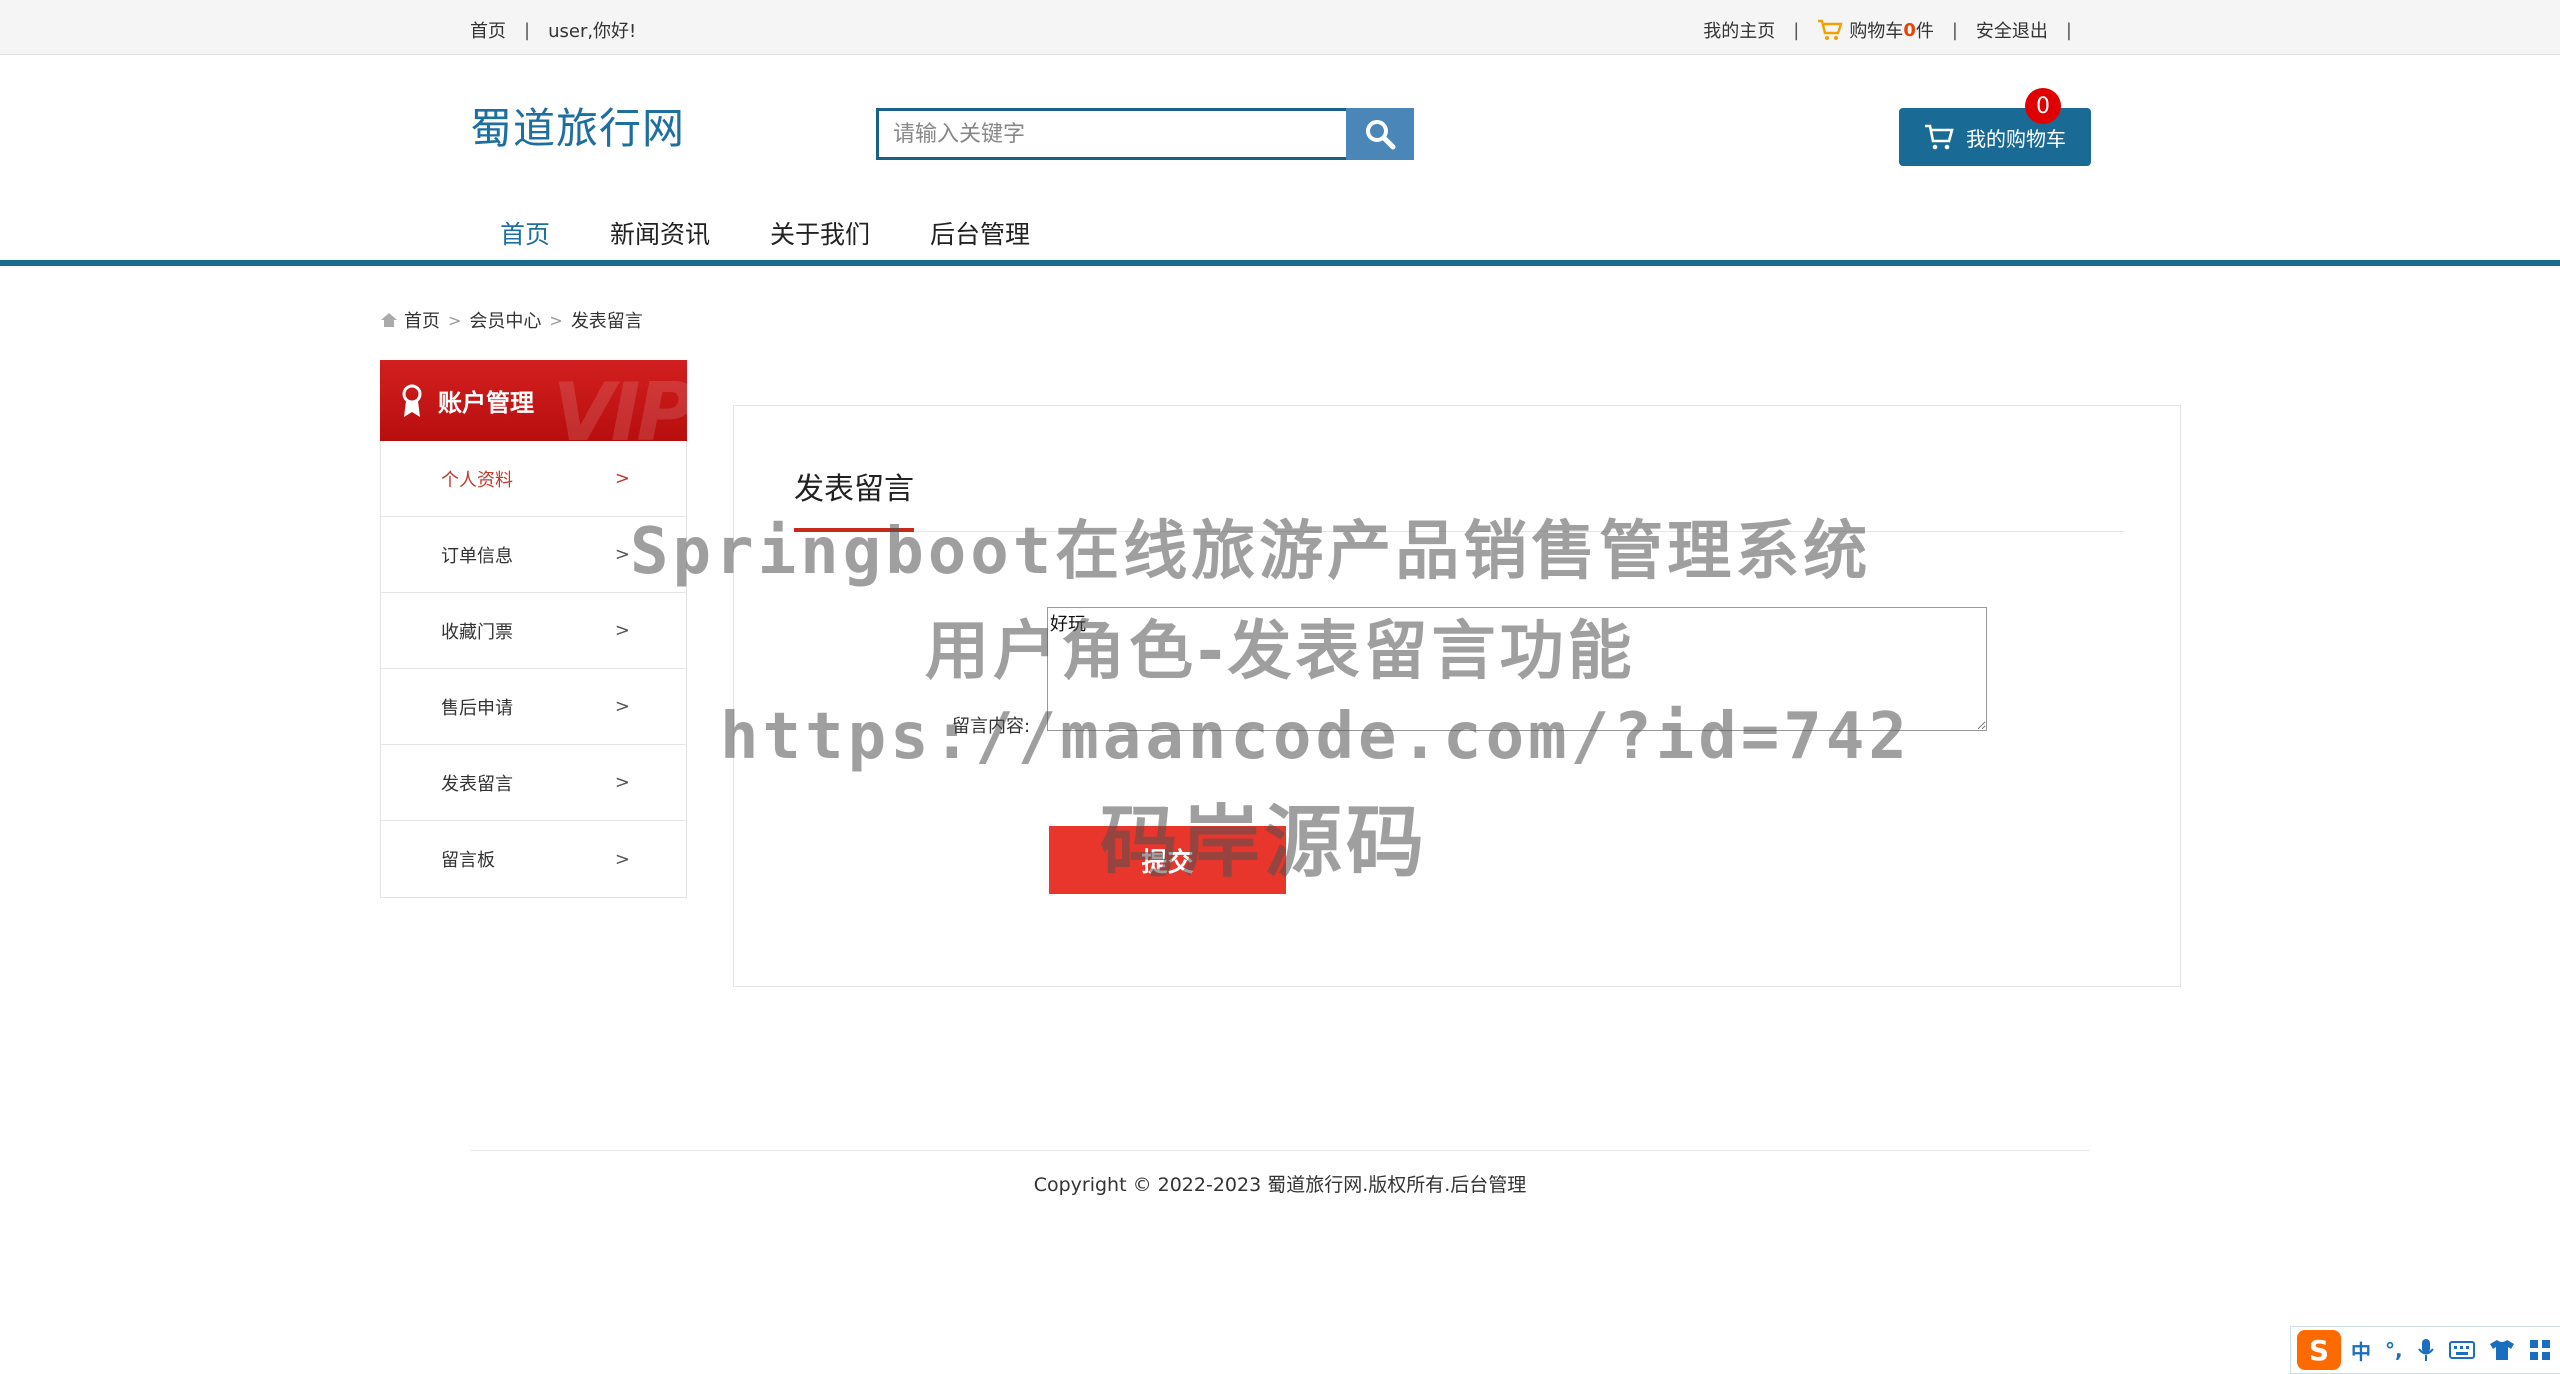 The width and height of the screenshot is (2560, 1374). I want to click on breadcrumb: 首页 > 会员中心 > 发表留言, so click(511, 320).